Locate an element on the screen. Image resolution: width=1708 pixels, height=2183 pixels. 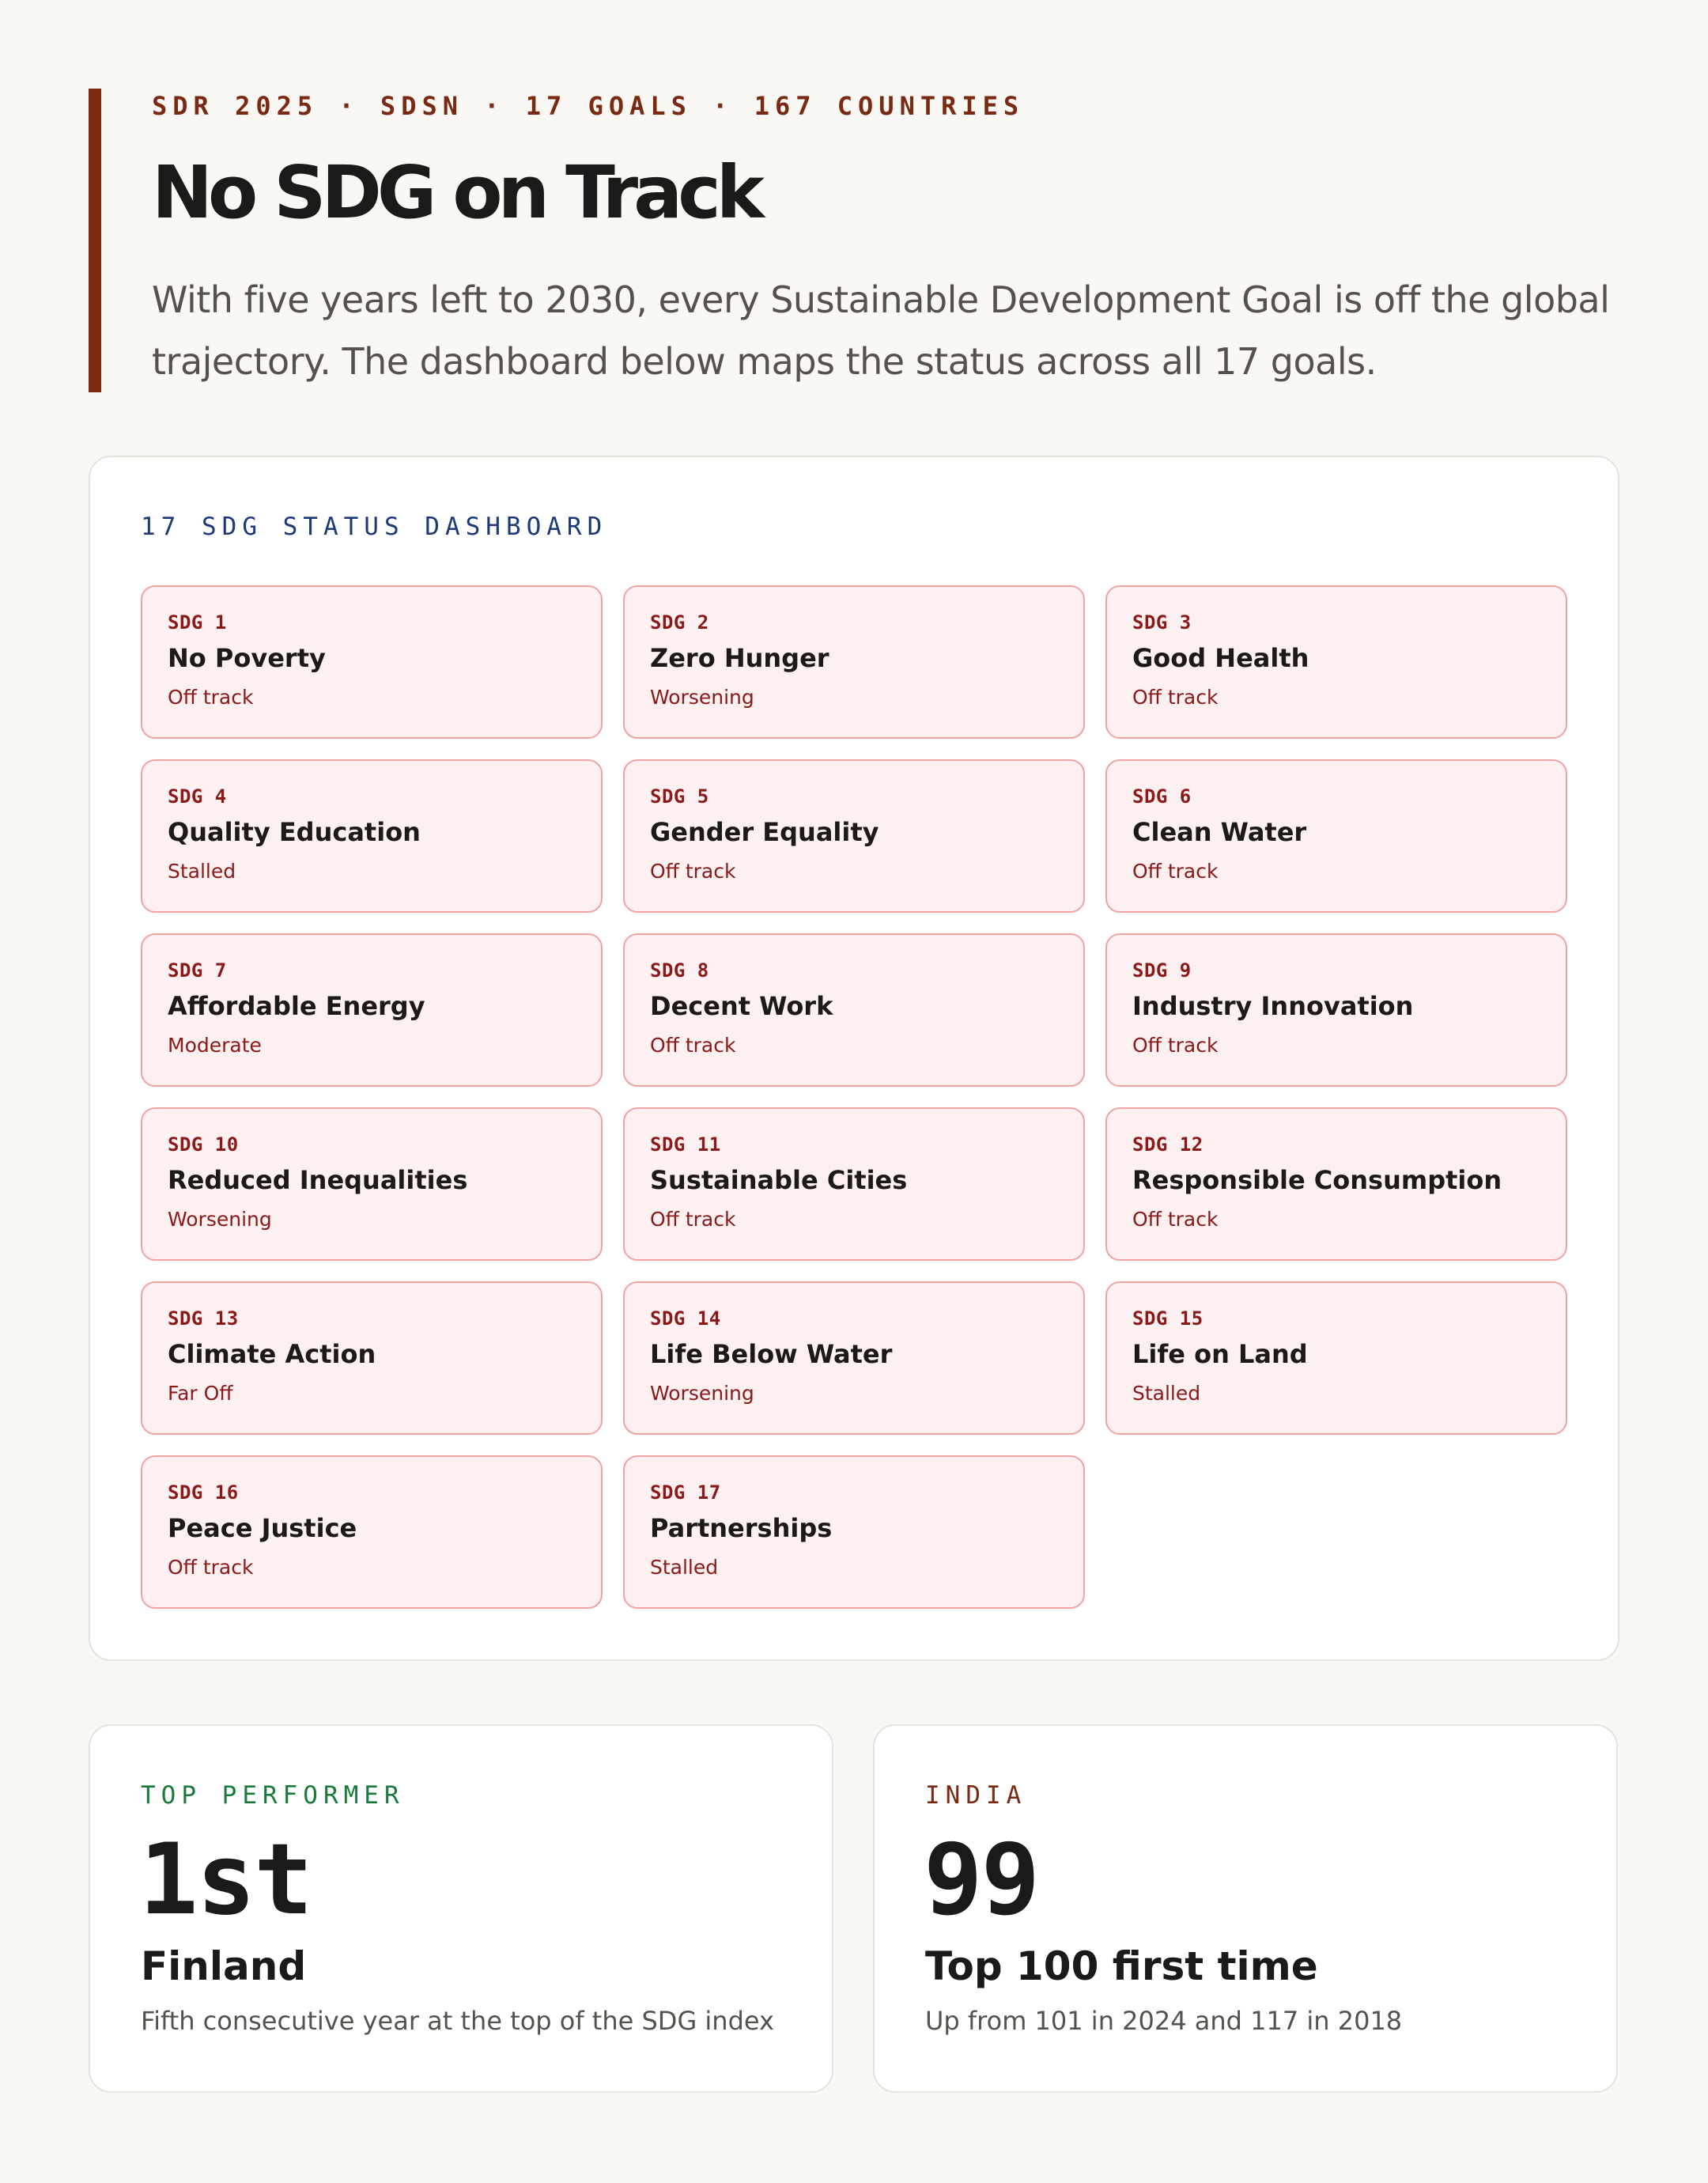
page-title: No SDG on Track is located at coordinates (458, 192).